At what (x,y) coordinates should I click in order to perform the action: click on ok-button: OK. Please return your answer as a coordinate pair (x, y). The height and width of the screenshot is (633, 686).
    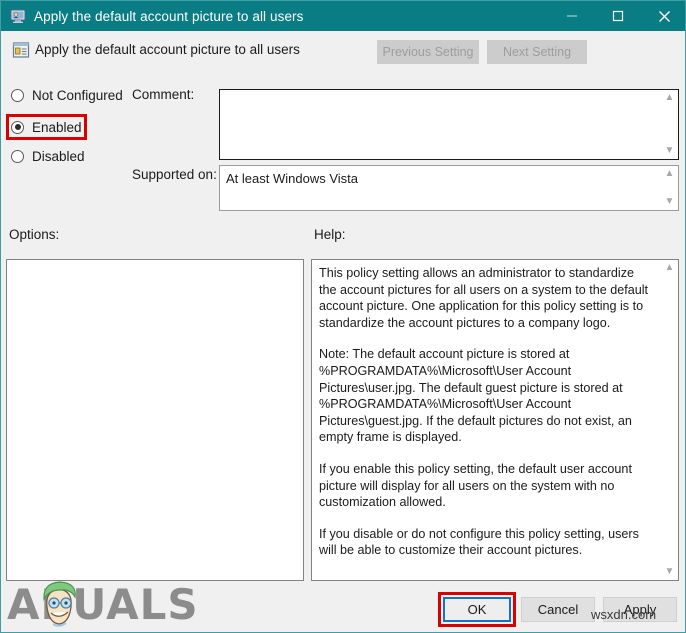
    Looking at the image, I should click on (477, 609).